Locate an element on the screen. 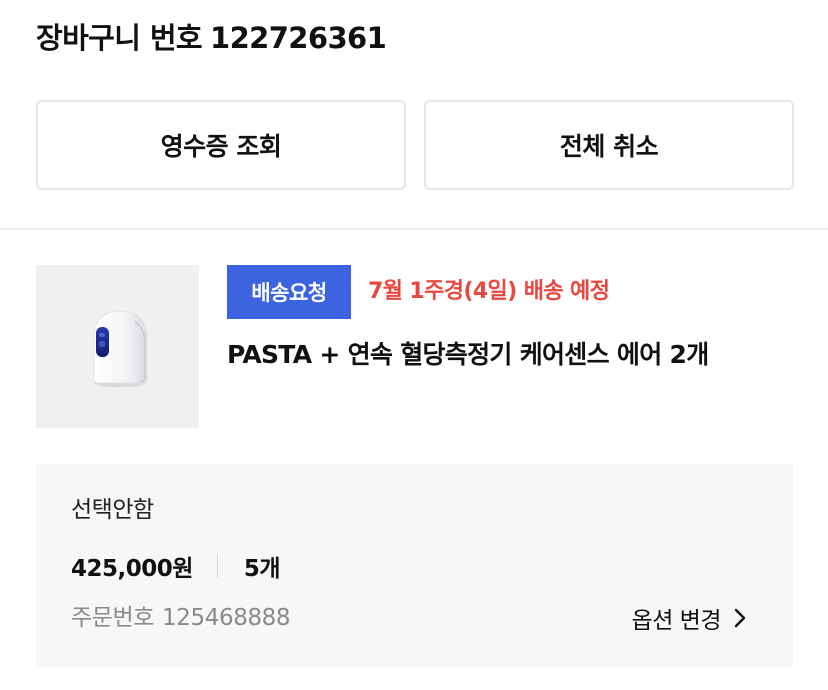  glucose-monitor-device-icon is located at coordinates (120, 348).